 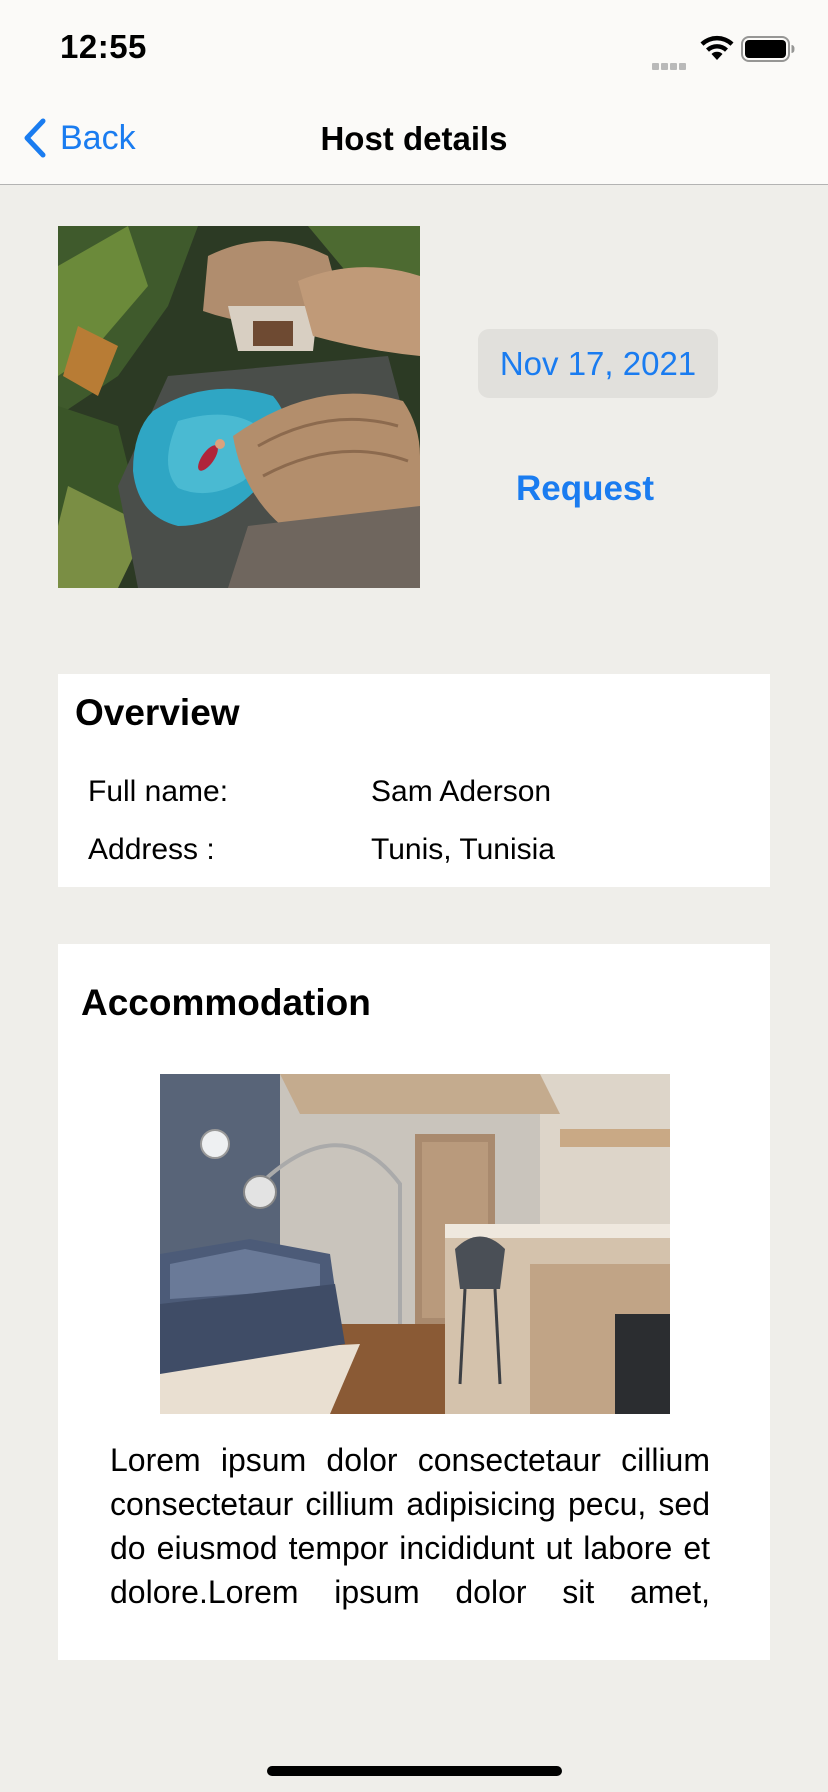 I want to click on home-indicator, so click(x=414, y=1771).